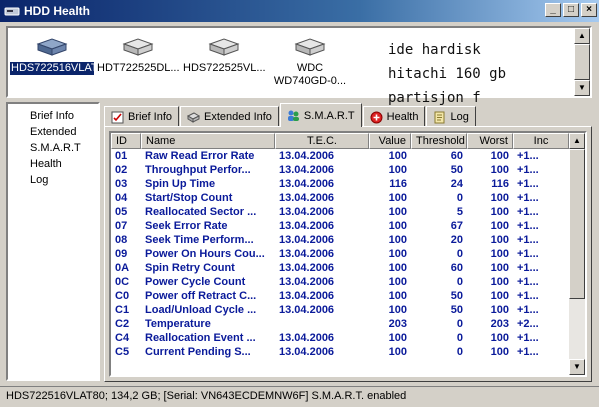  Describe the element at coordinates (122, 268) in the screenshot. I see `cell-id: 0A` at that location.